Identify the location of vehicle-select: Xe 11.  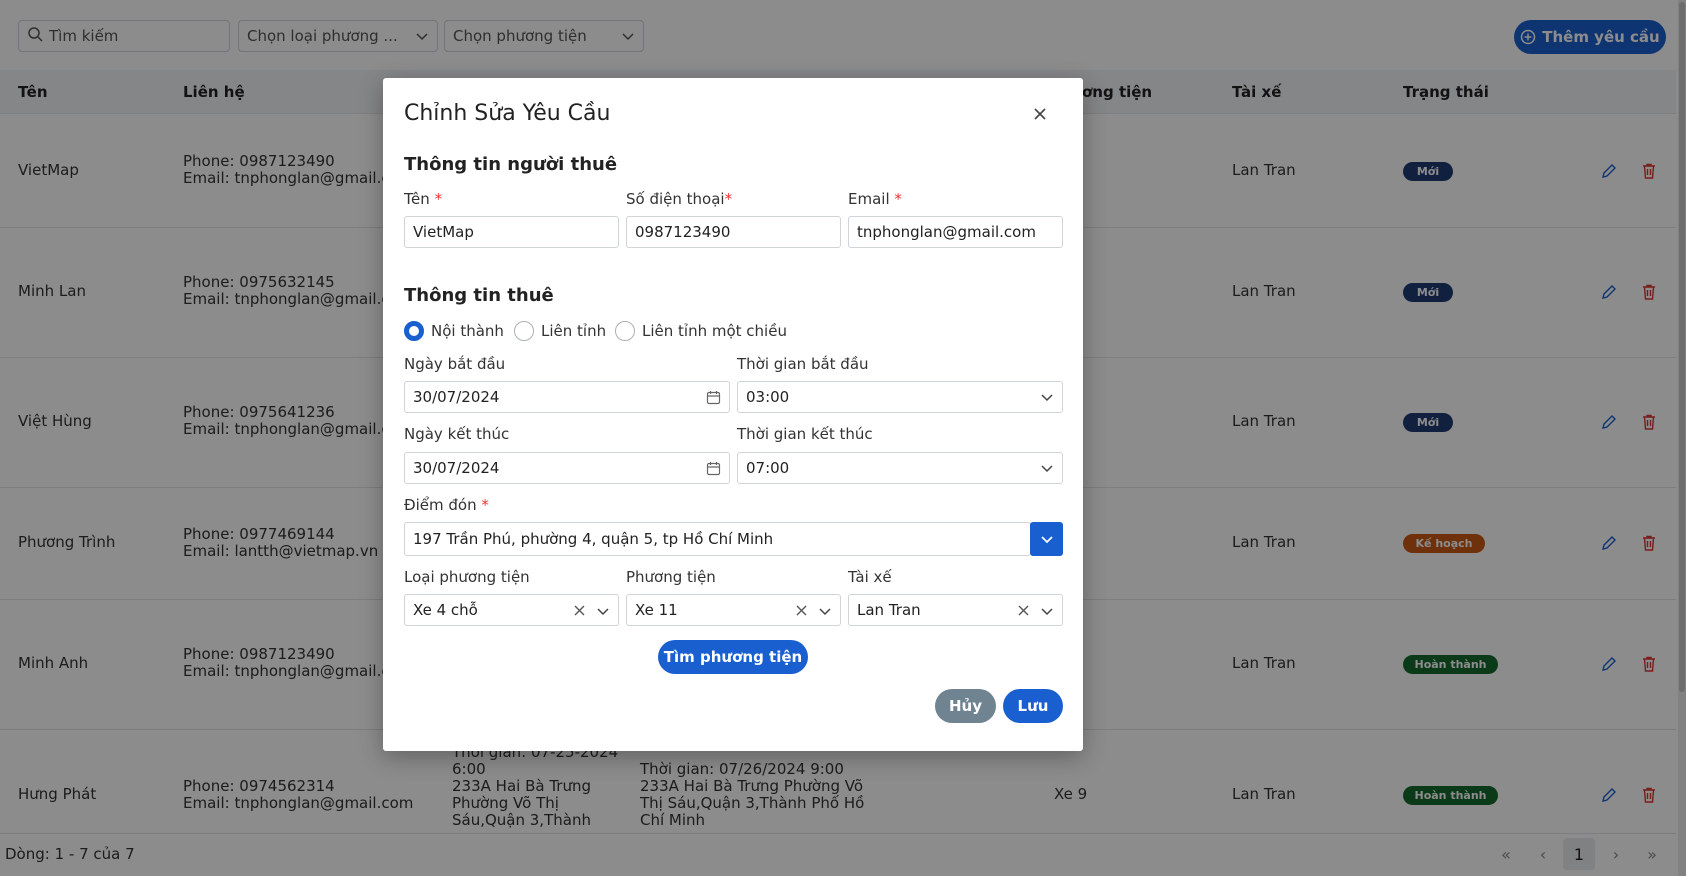
(733, 610).